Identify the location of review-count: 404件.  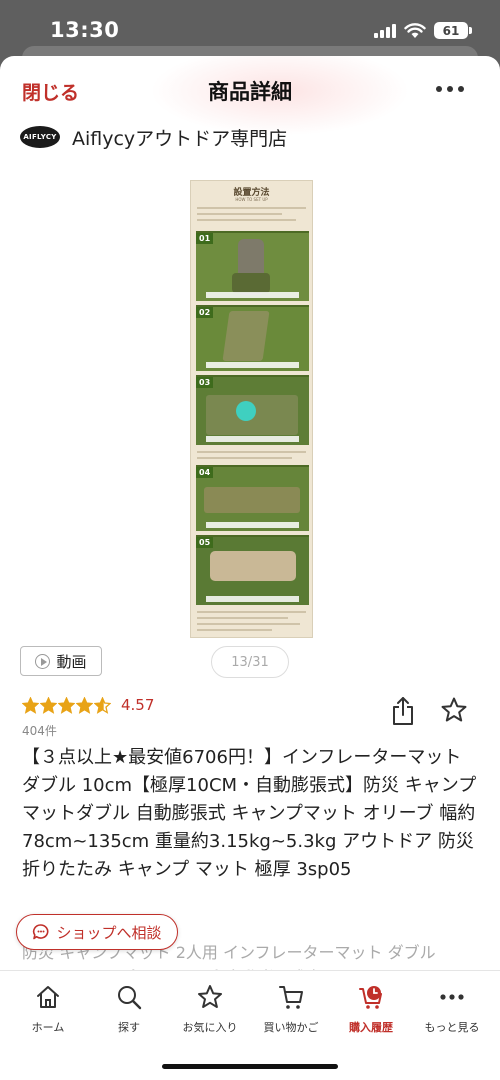
(39, 730).